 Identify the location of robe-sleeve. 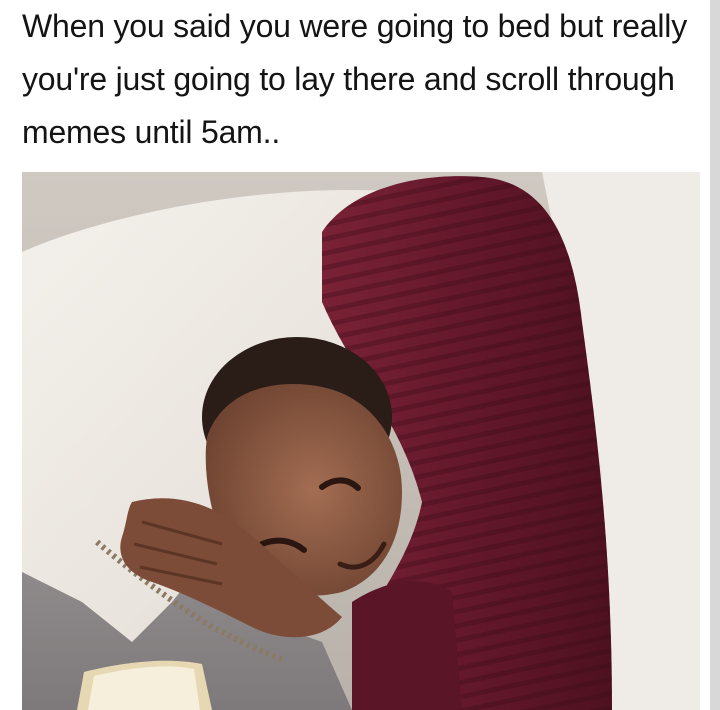
(407, 645).